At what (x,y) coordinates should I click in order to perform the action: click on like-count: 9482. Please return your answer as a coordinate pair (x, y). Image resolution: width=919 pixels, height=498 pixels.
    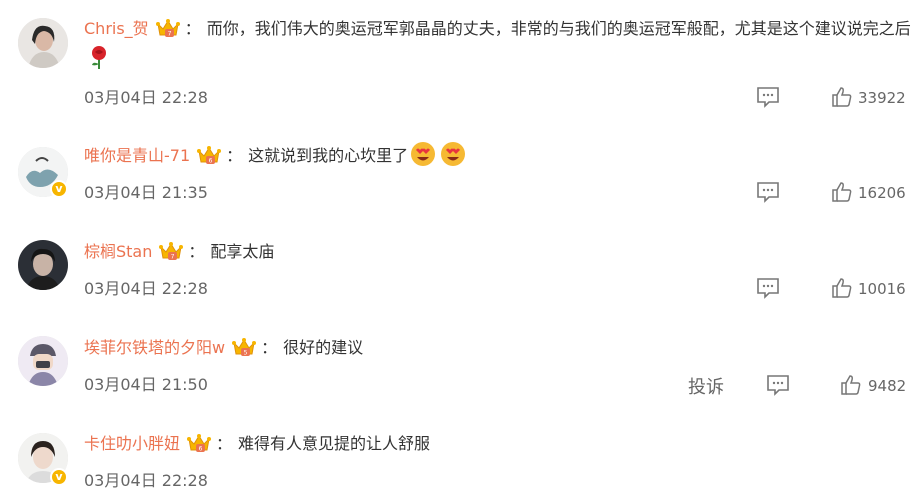
    Looking at the image, I should click on (887, 386).